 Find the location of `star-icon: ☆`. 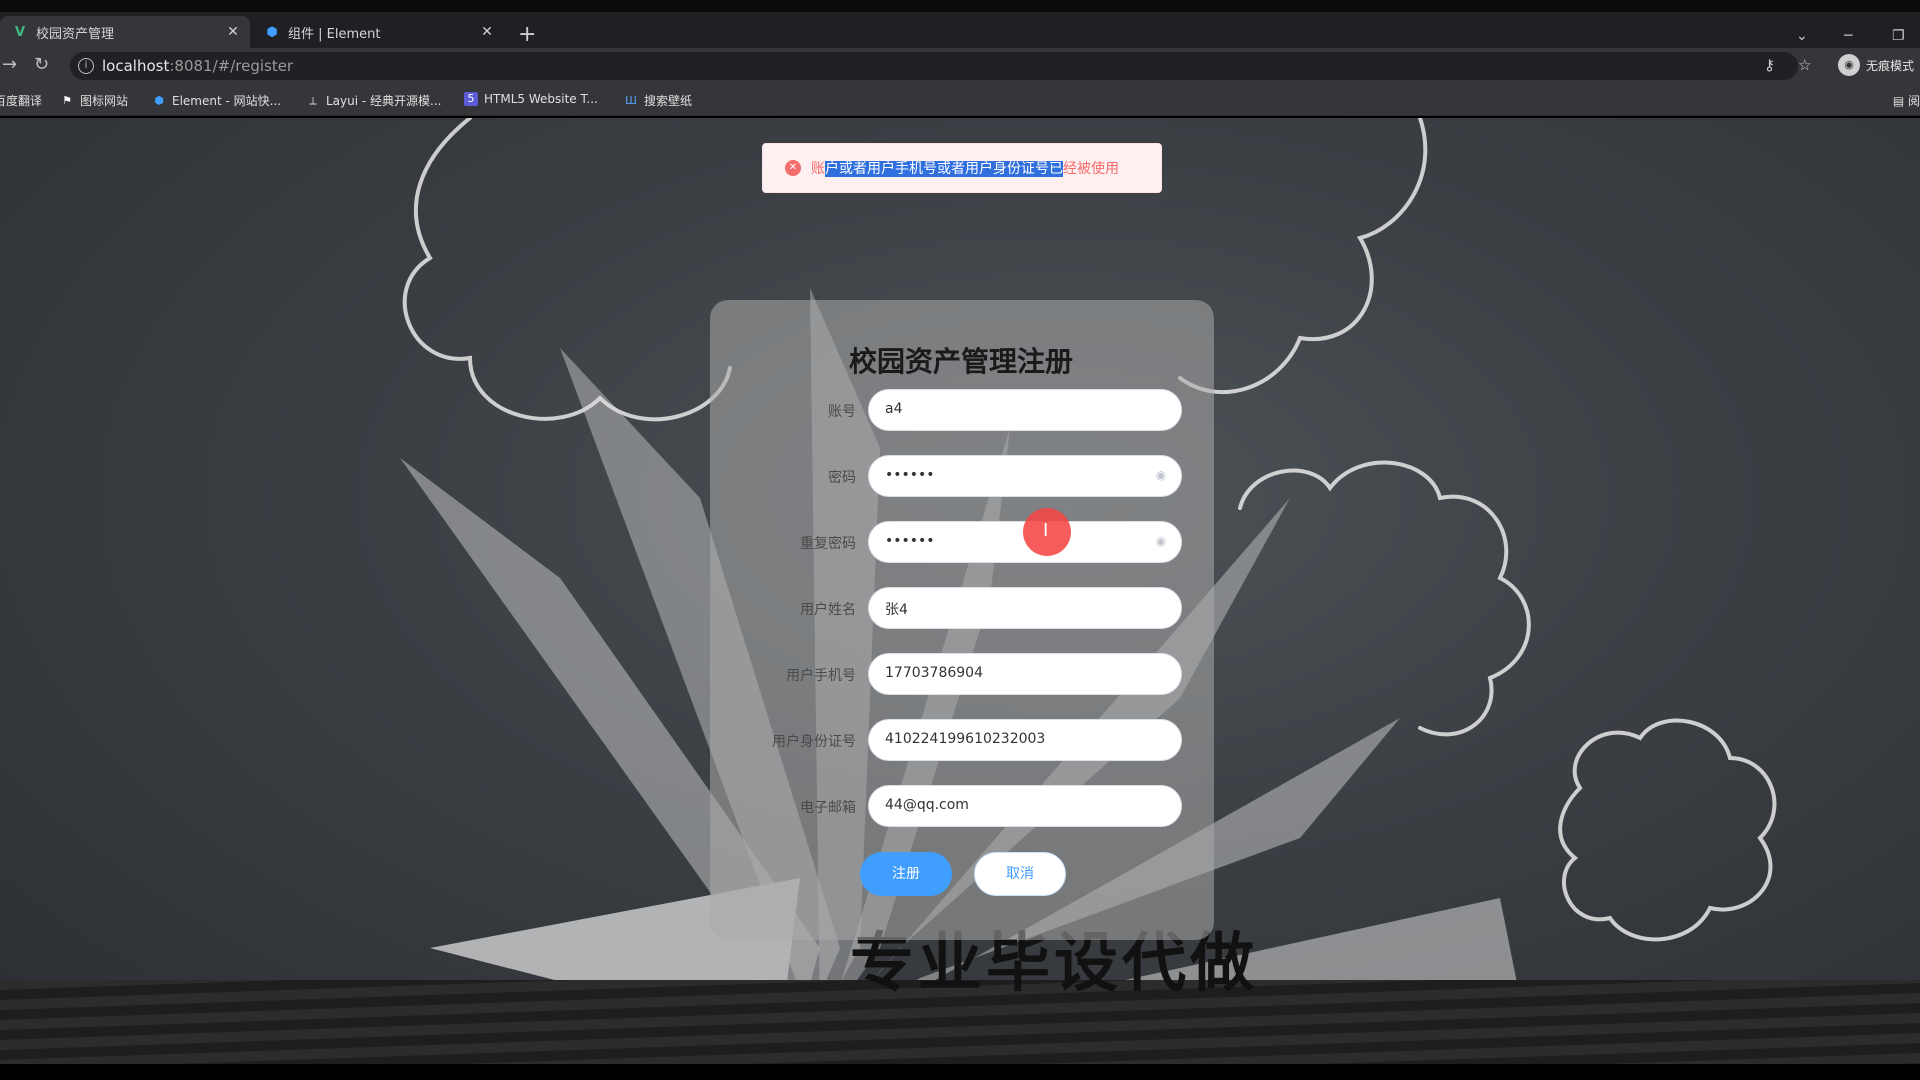

star-icon: ☆ is located at coordinates (1804, 65).